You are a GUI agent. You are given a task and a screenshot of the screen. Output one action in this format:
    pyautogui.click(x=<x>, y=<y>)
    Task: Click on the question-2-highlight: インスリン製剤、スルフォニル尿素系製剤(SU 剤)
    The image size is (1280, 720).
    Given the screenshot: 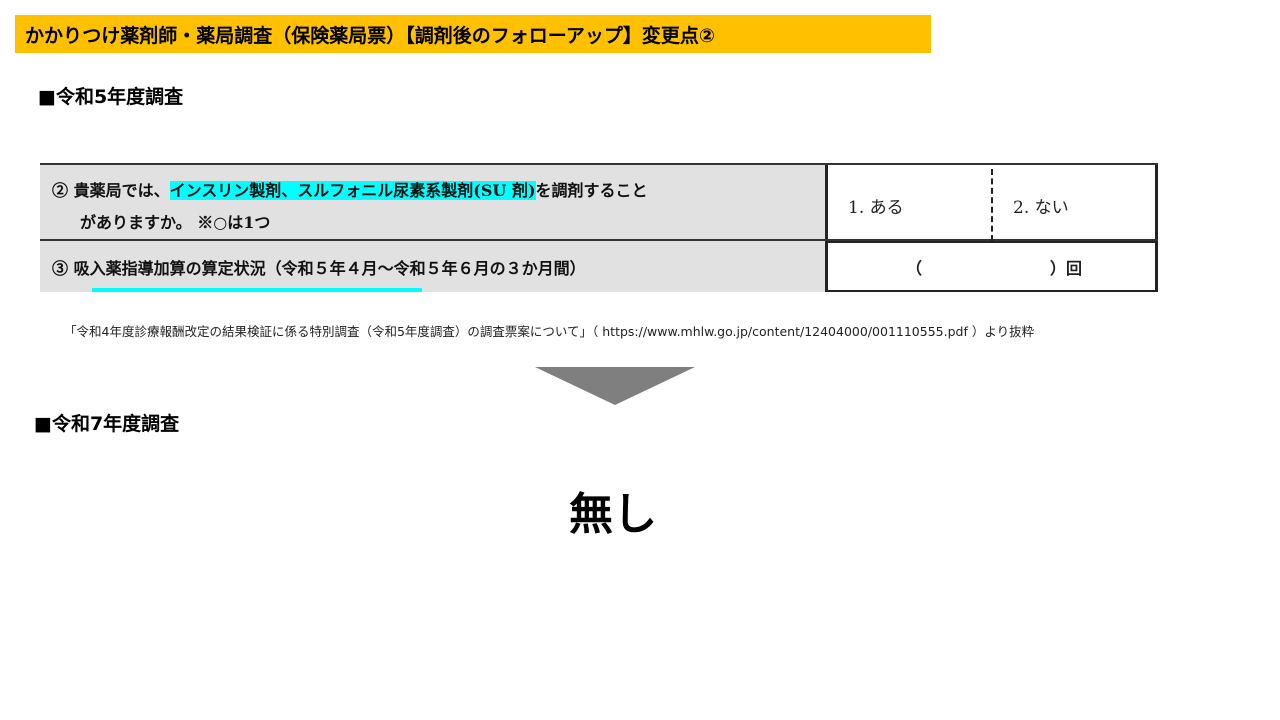 What is the action you would take?
    pyautogui.click(x=352, y=190)
    